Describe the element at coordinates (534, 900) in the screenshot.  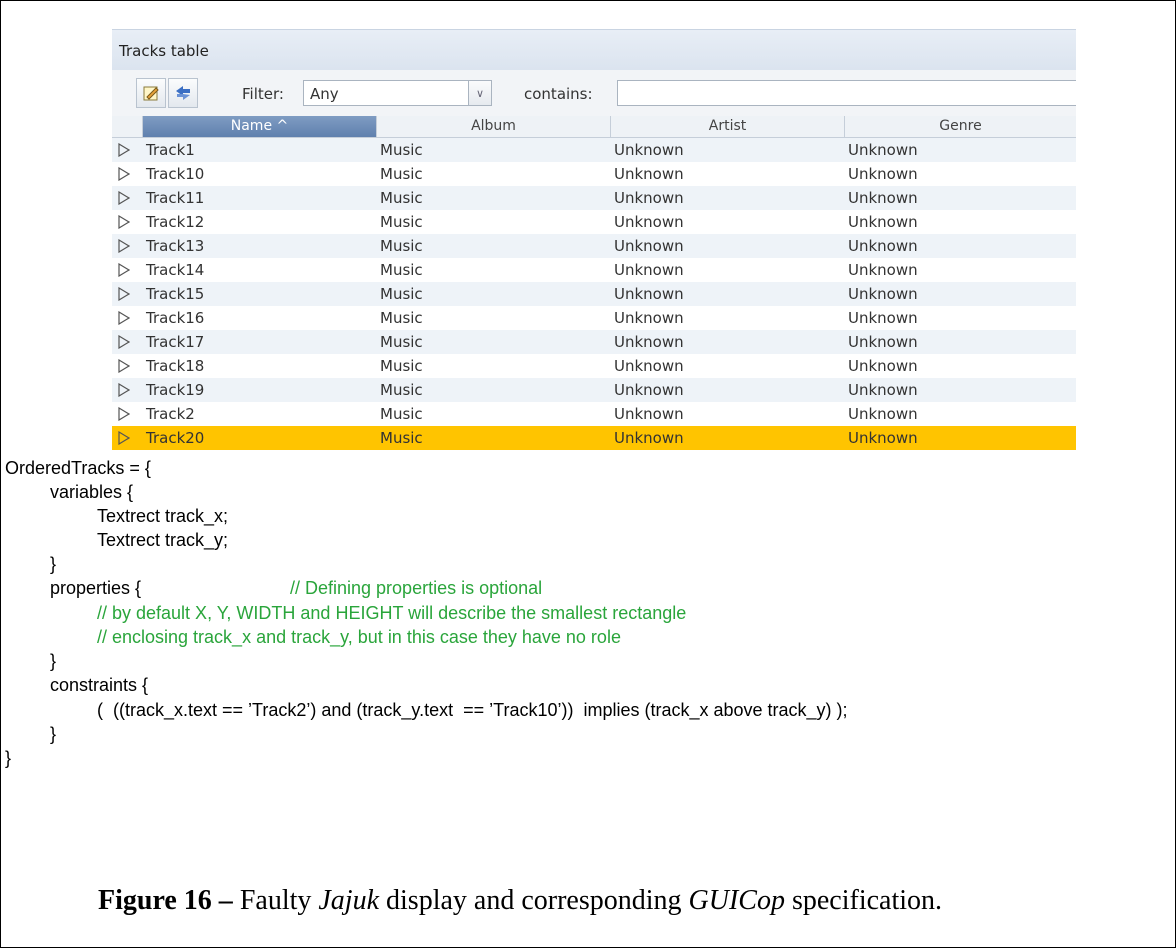
I see `caption-text: display and corresponding` at that location.